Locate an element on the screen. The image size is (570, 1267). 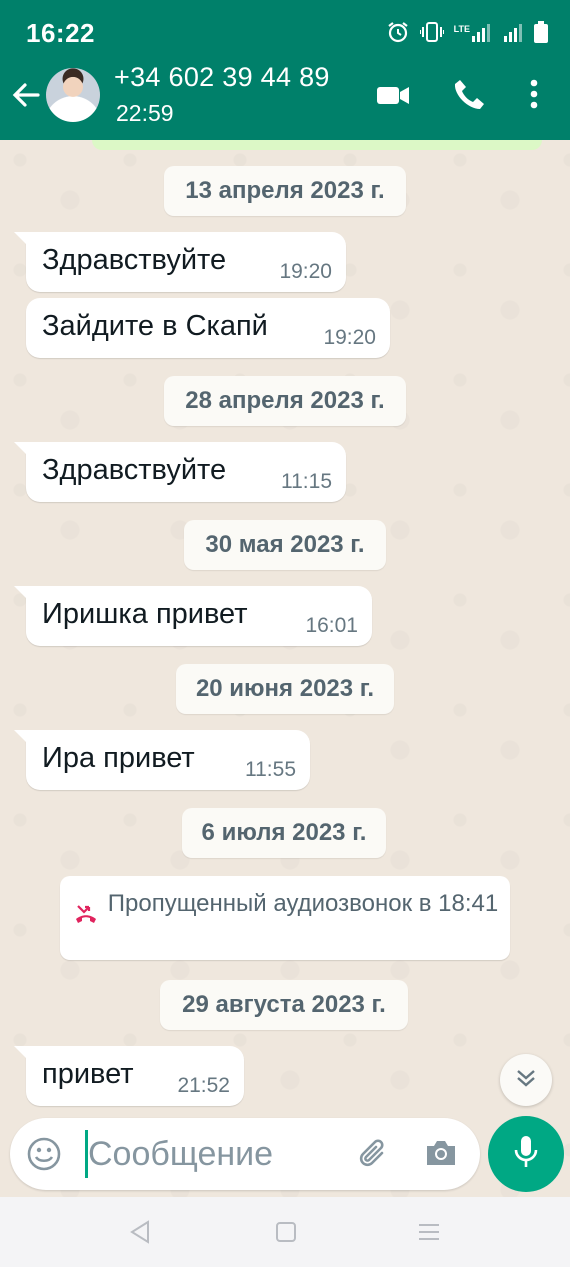
missed-call-text: Пропущенный аудиозвонок в 18:41 is located at coordinates (303, 903).